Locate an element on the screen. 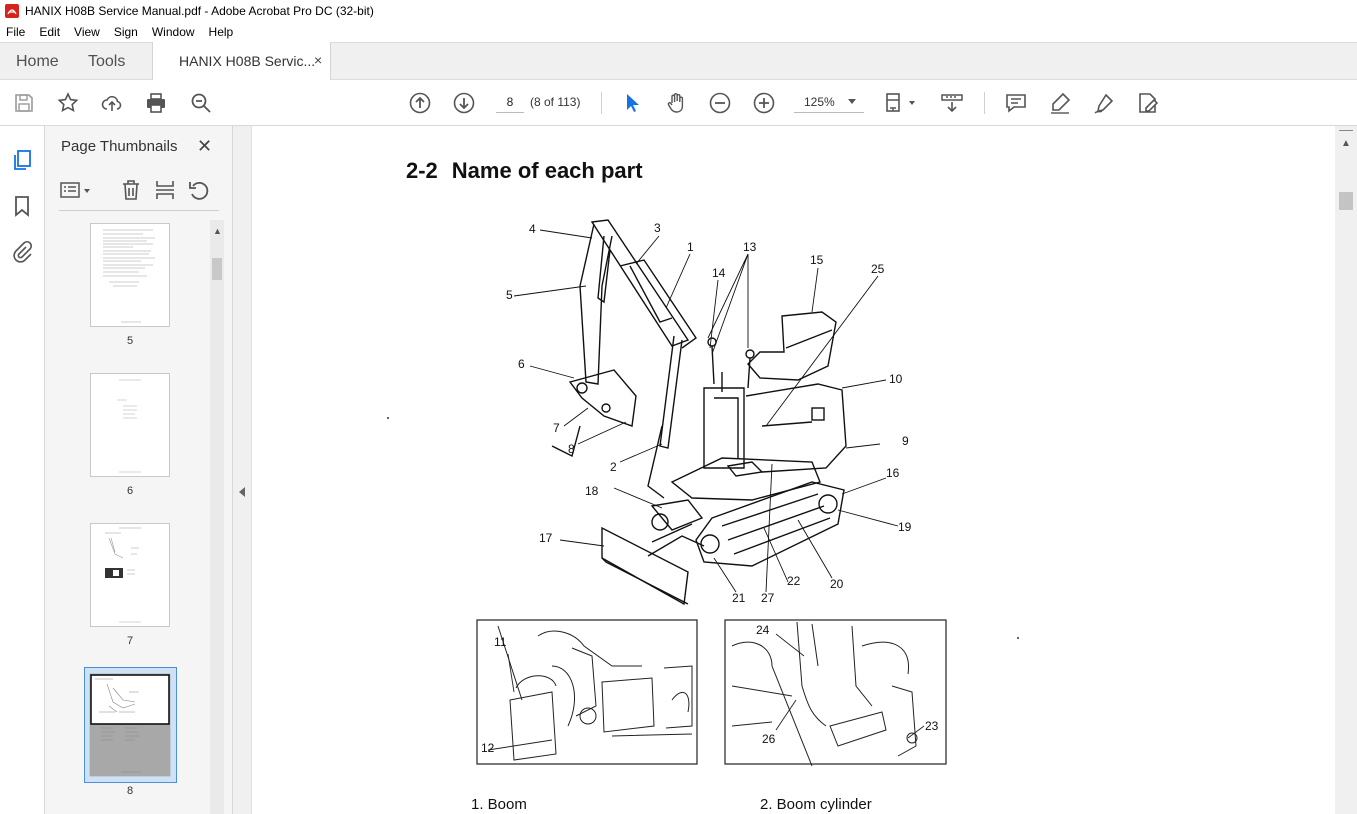  callout-label: 23 is located at coordinates (932, 726).